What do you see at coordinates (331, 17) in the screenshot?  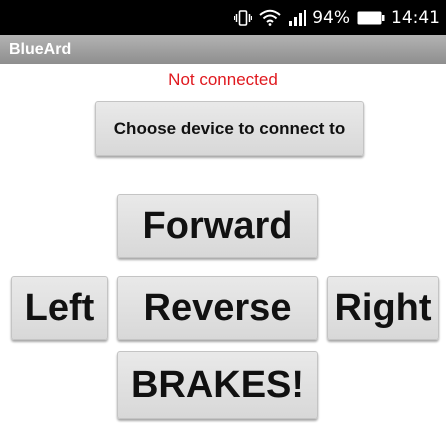 I see `battery-percent: 94%` at bounding box center [331, 17].